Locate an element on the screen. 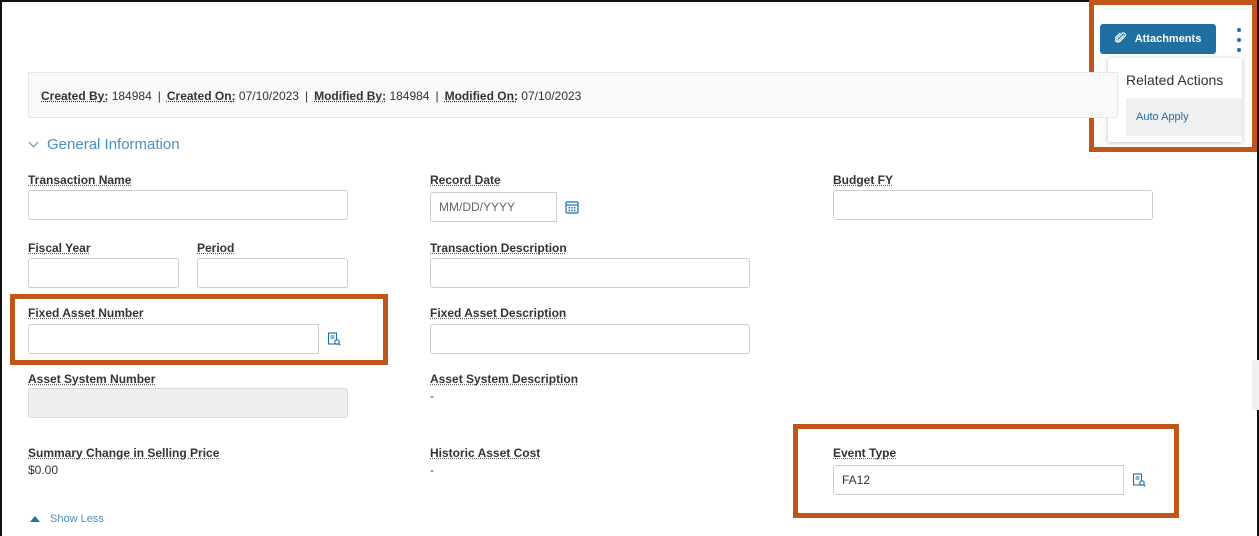 This screenshot has width=1259, height=536. transaction-name-input is located at coordinates (188, 205).